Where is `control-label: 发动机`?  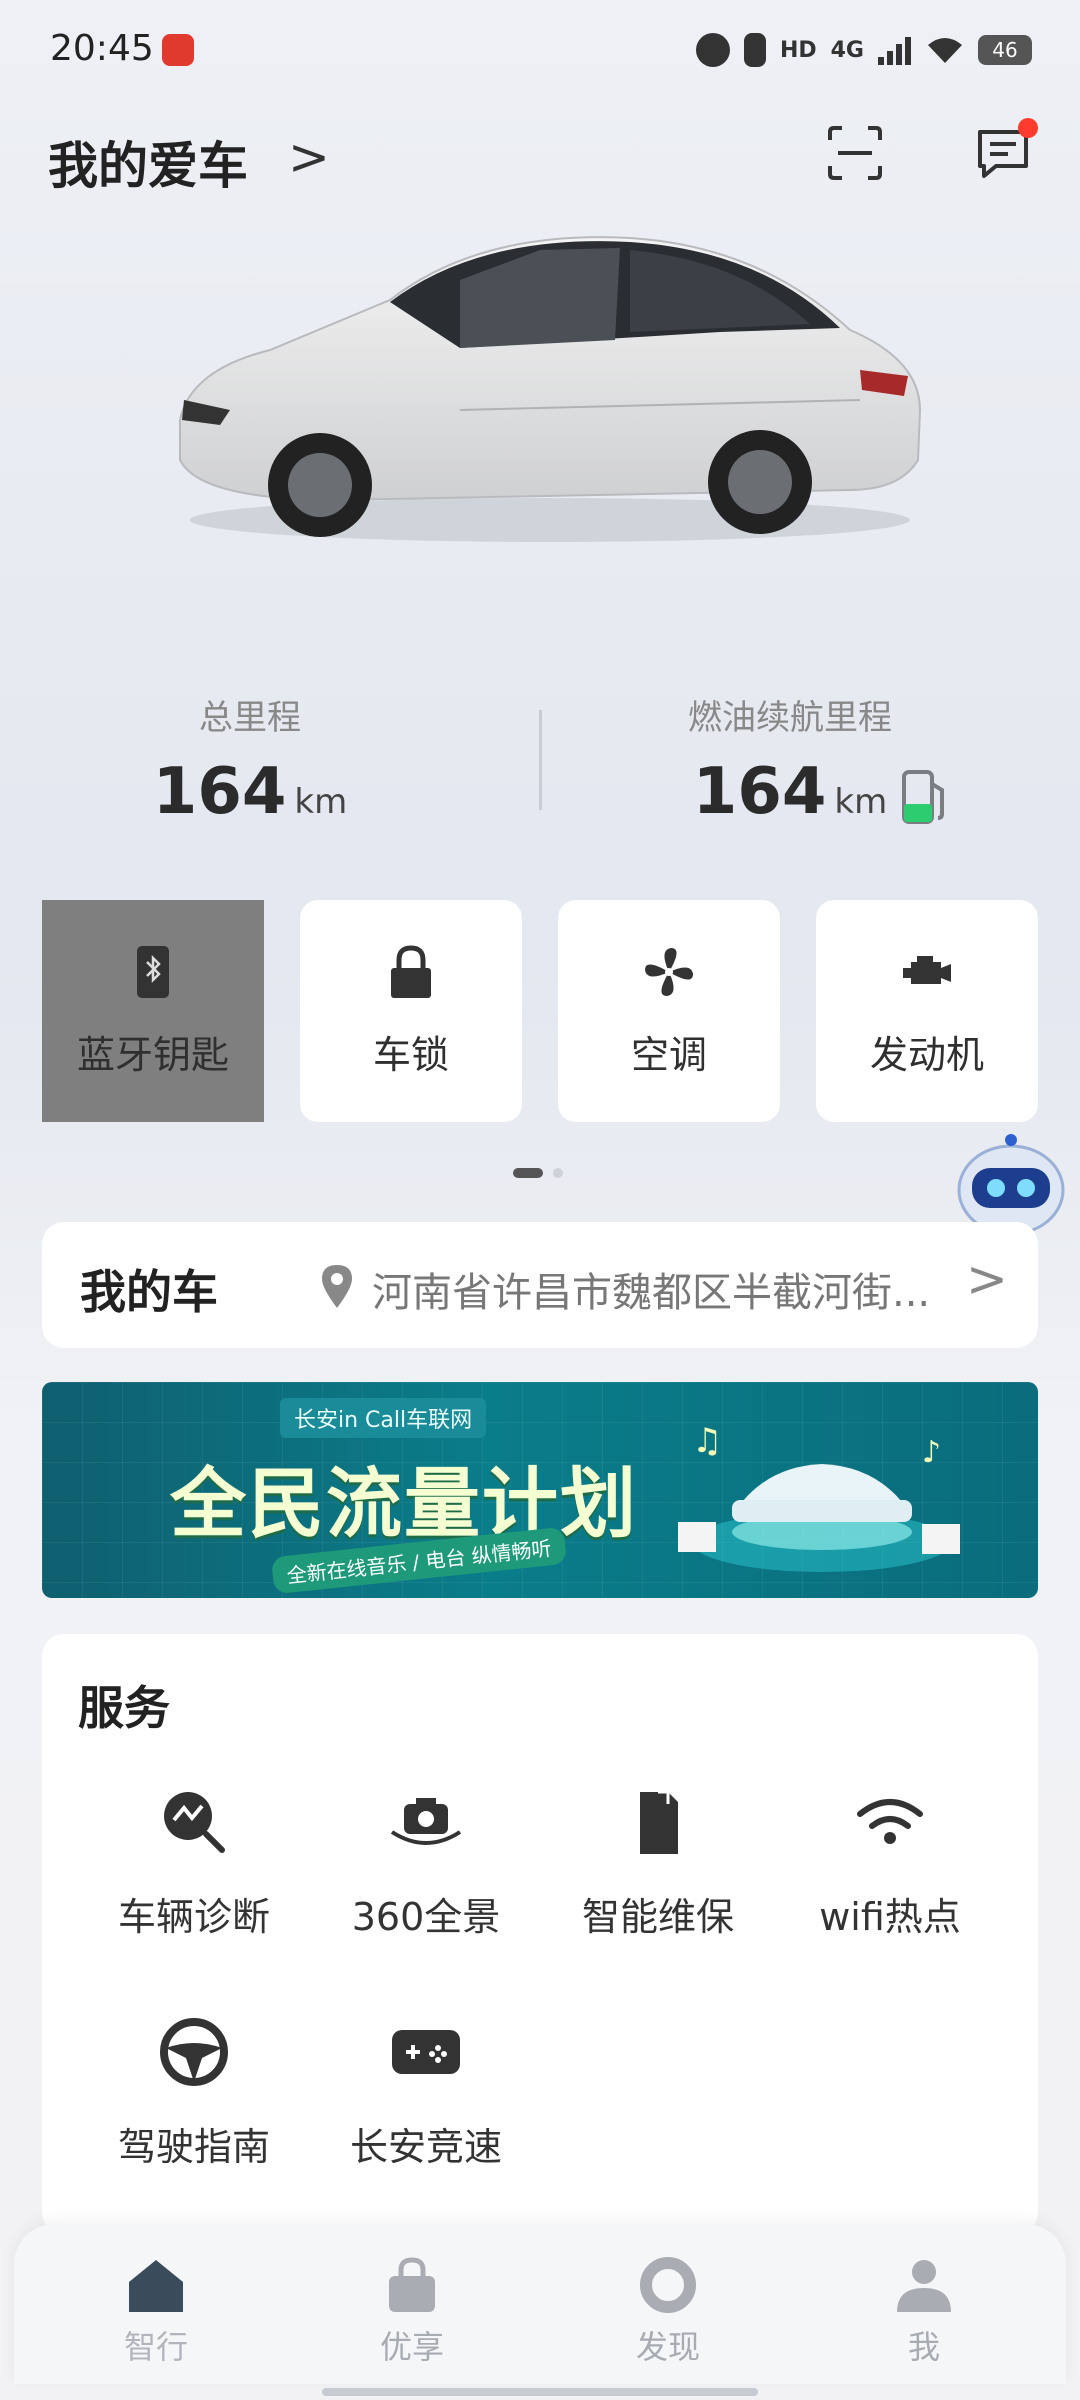
control-label: 发动机 is located at coordinates (926, 1054).